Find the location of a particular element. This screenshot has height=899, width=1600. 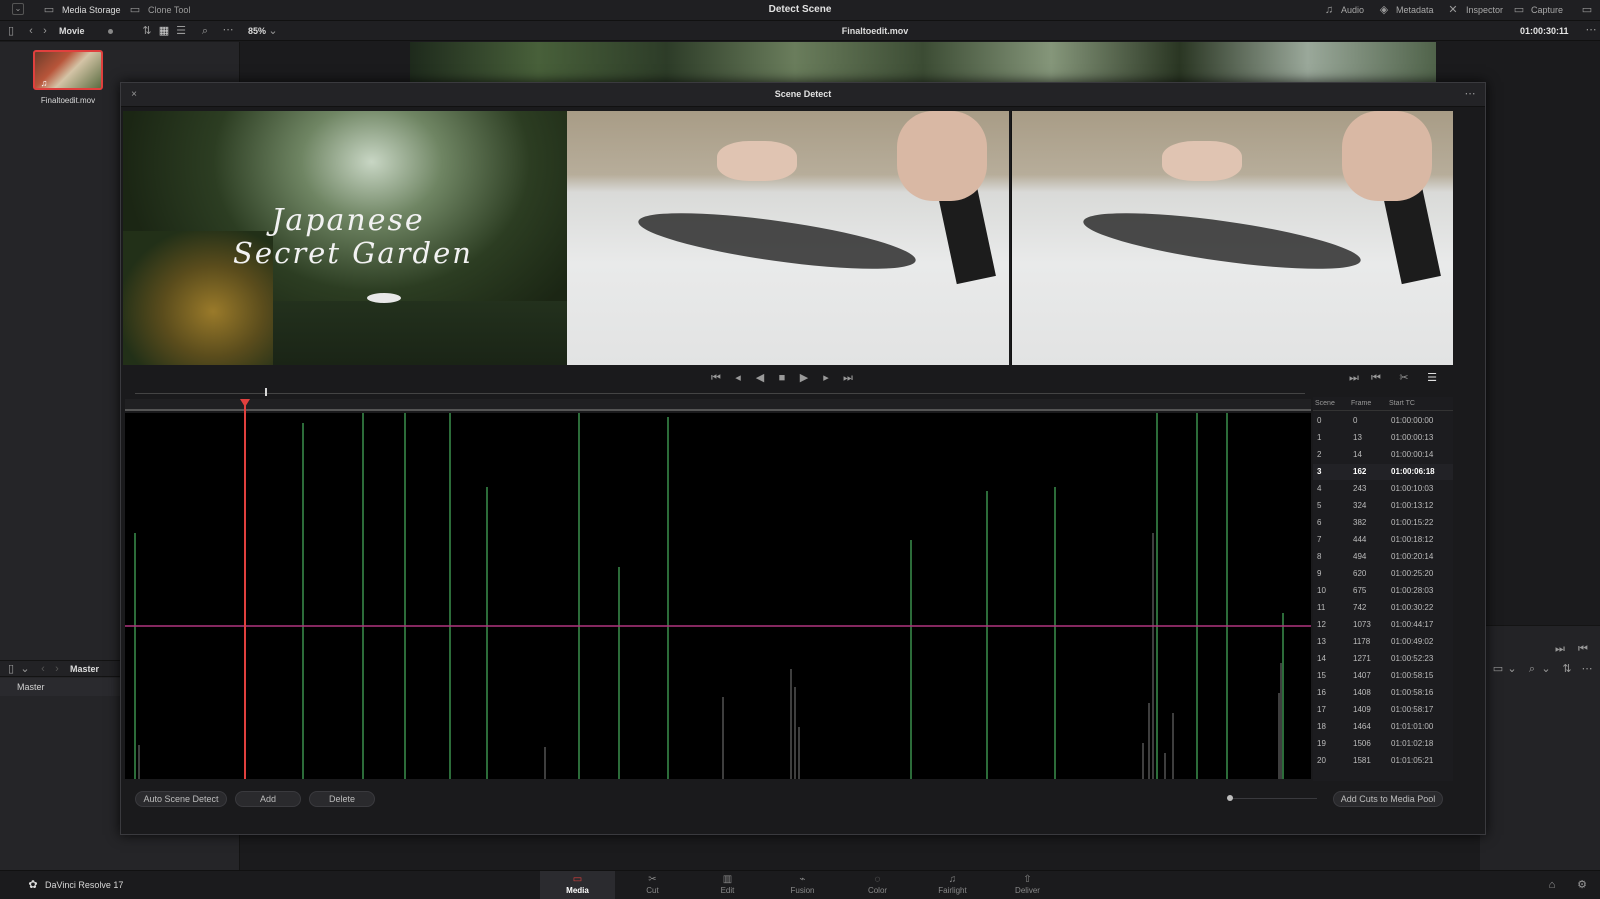

scene-scene-cell: 15 is located at coordinates (1321, 675).